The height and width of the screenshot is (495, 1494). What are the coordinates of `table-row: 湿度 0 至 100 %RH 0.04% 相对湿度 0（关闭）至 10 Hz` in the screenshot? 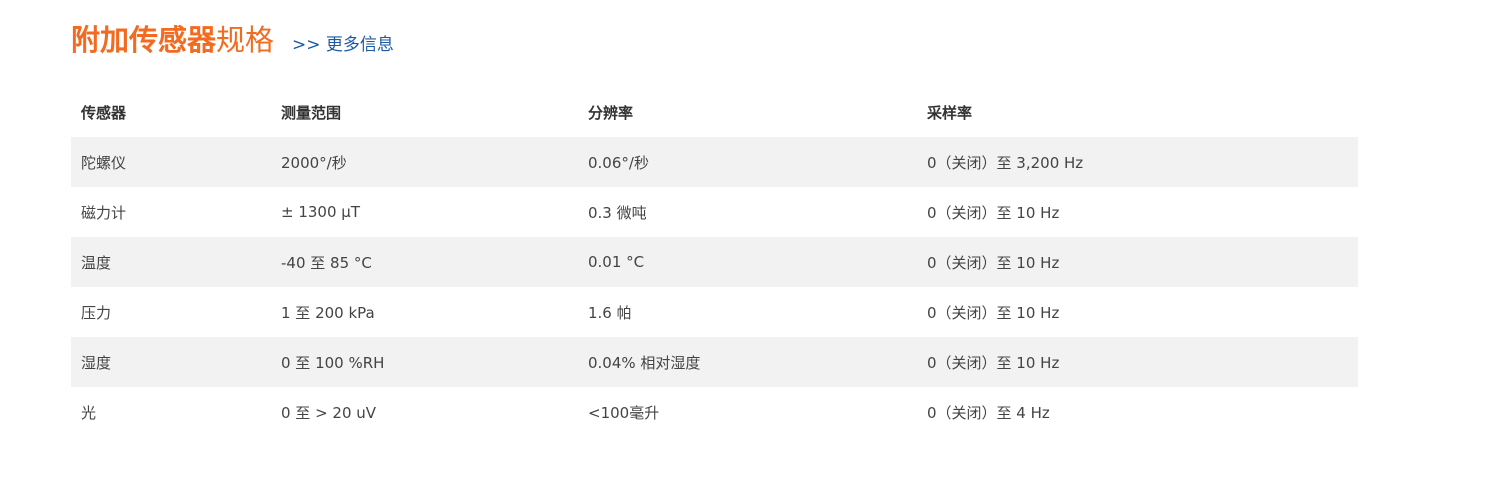 It's located at (714, 362).